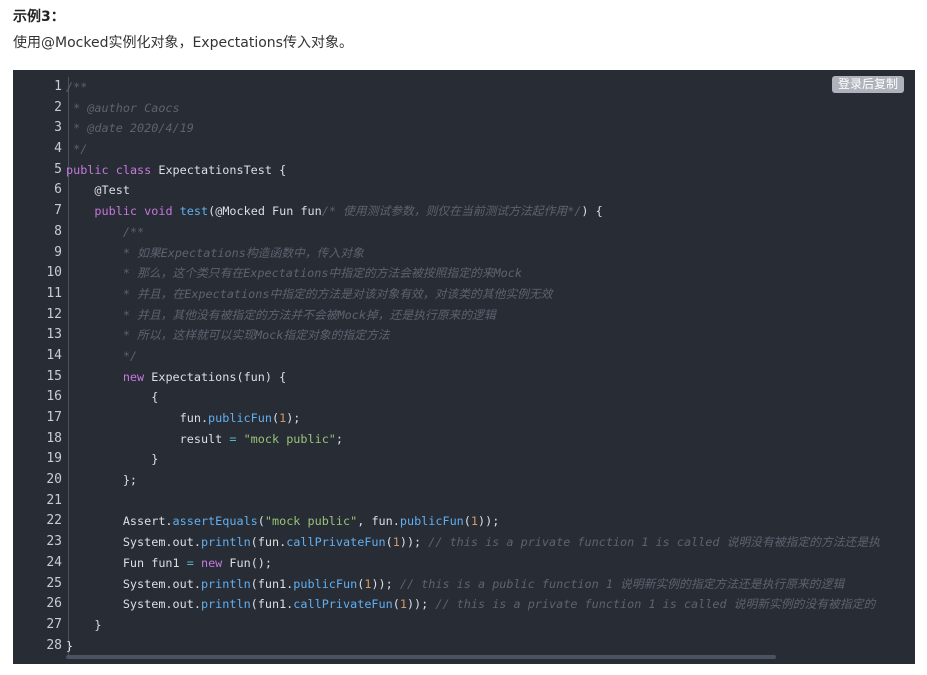 This screenshot has width=927, height=675. Describe the element at coordinates (112, 397) in the screenshot. I see `code-token: {` at that location.